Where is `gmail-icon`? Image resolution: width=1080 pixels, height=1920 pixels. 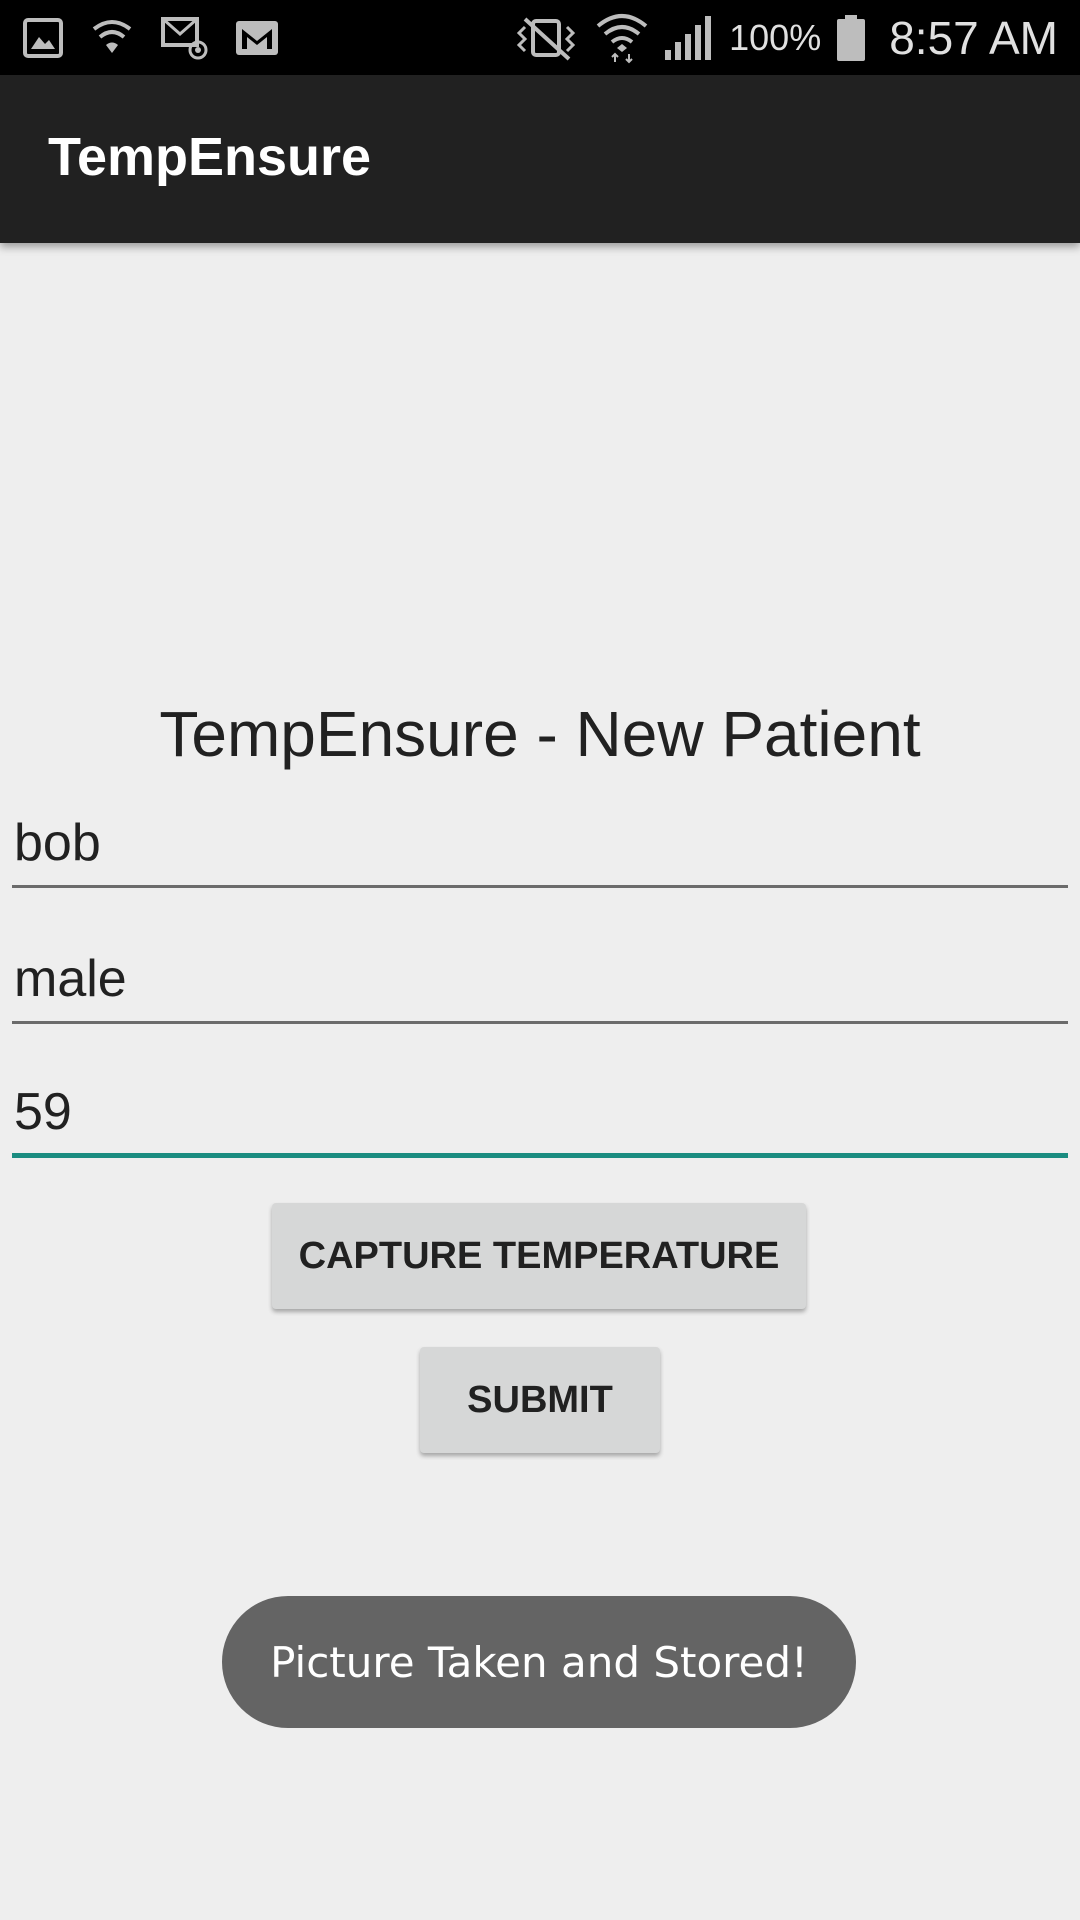 gmail-icon is located at coordinates (257, 38).